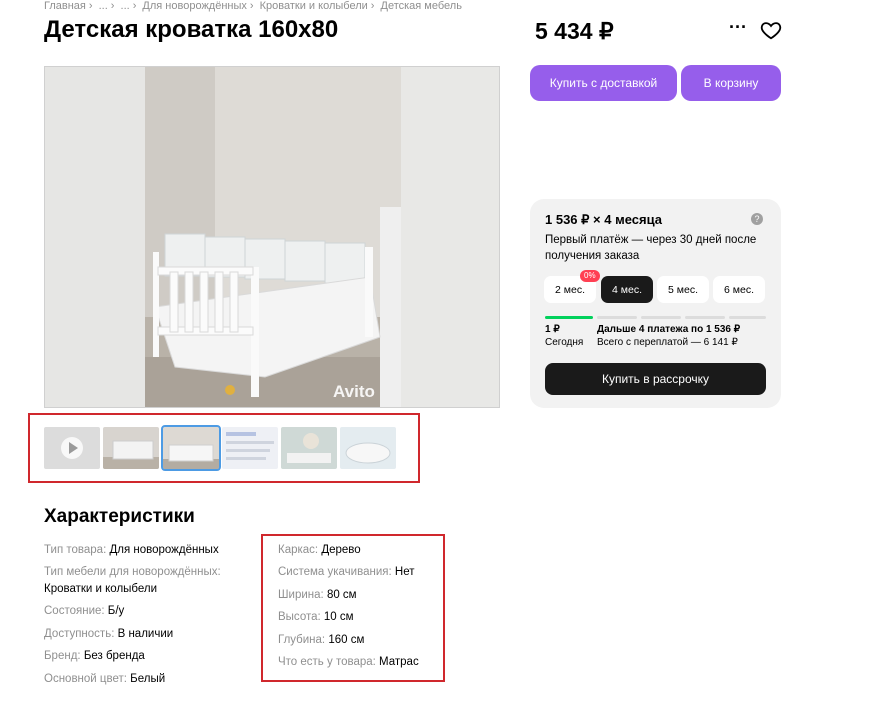 The height and width of the screenshot is (708, 875). I want to click on char-item-included: Что есть у товара: Матрас, so click(348, 662).